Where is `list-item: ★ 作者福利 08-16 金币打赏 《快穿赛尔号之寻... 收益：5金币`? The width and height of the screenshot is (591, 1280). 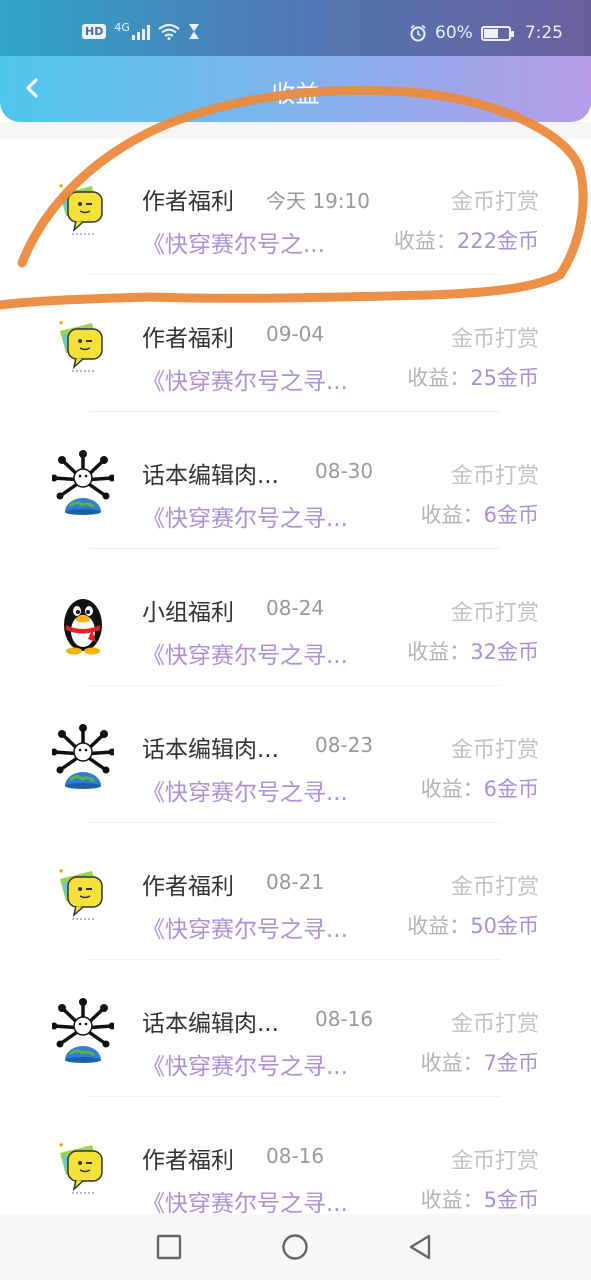 list-item: ★ 作者福利 08-16 金币打赏 《快穿赛尔号之寻... 收益：5金币 is located at coordinates (295, 1155).